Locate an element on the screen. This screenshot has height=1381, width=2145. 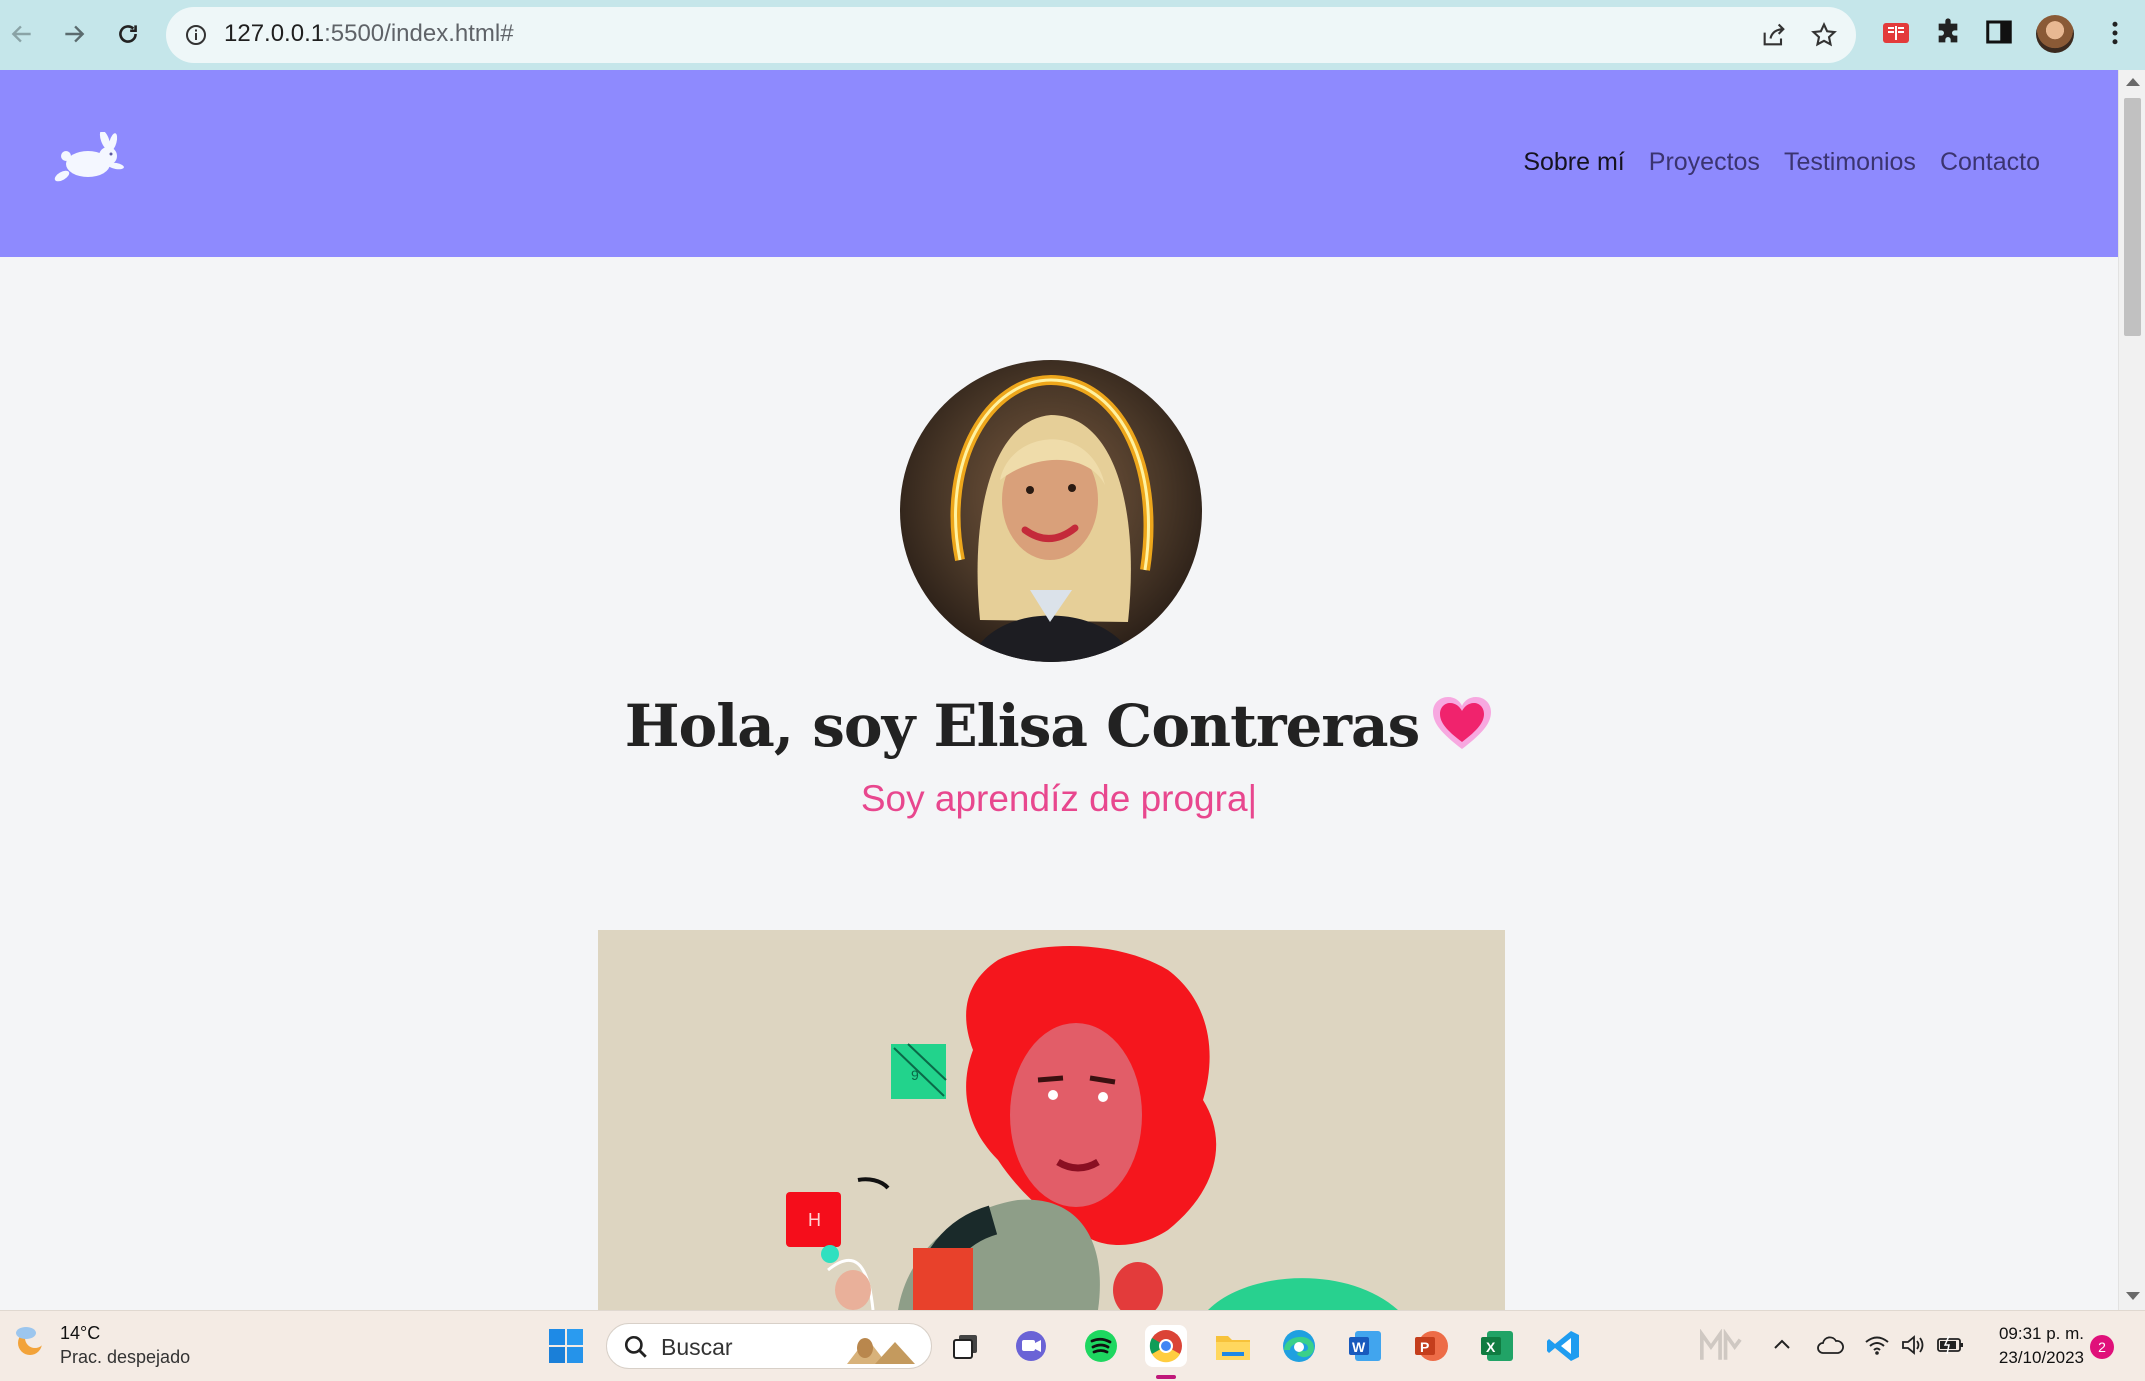
reading-extension-icon is located at coordinates (1896, 35).